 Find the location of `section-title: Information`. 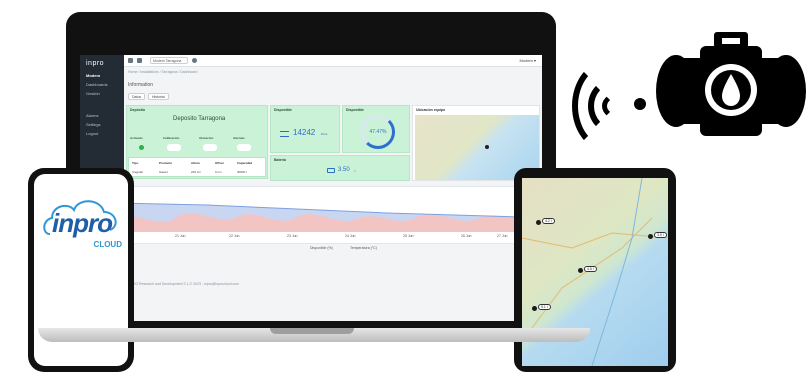

section-title: Information is located at coordinates (141, 85).